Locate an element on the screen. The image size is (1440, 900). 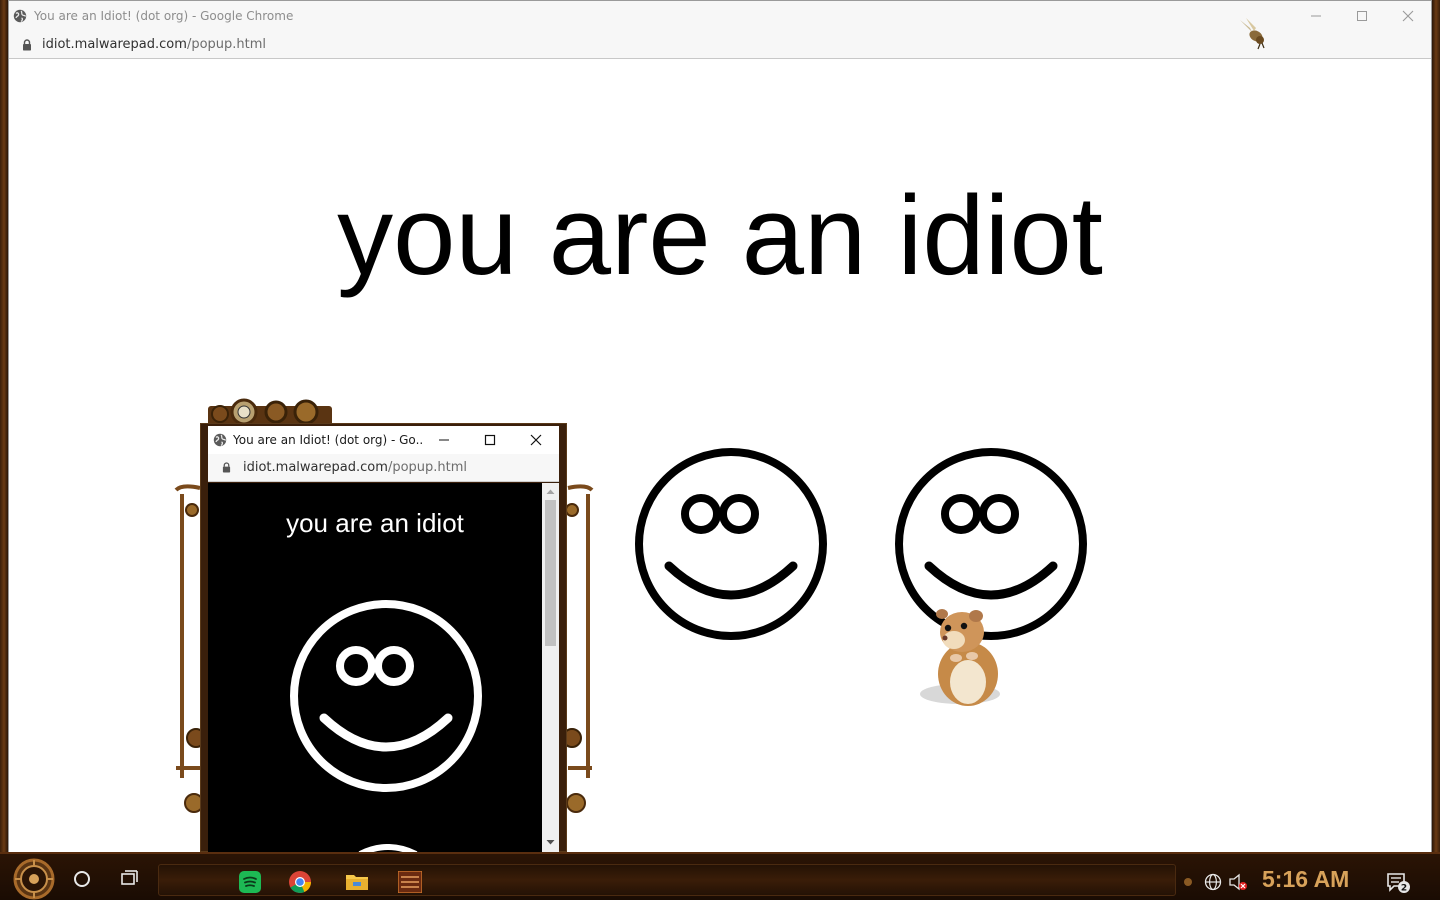
fly-pet-icon is located at coordinates (1253, 34).